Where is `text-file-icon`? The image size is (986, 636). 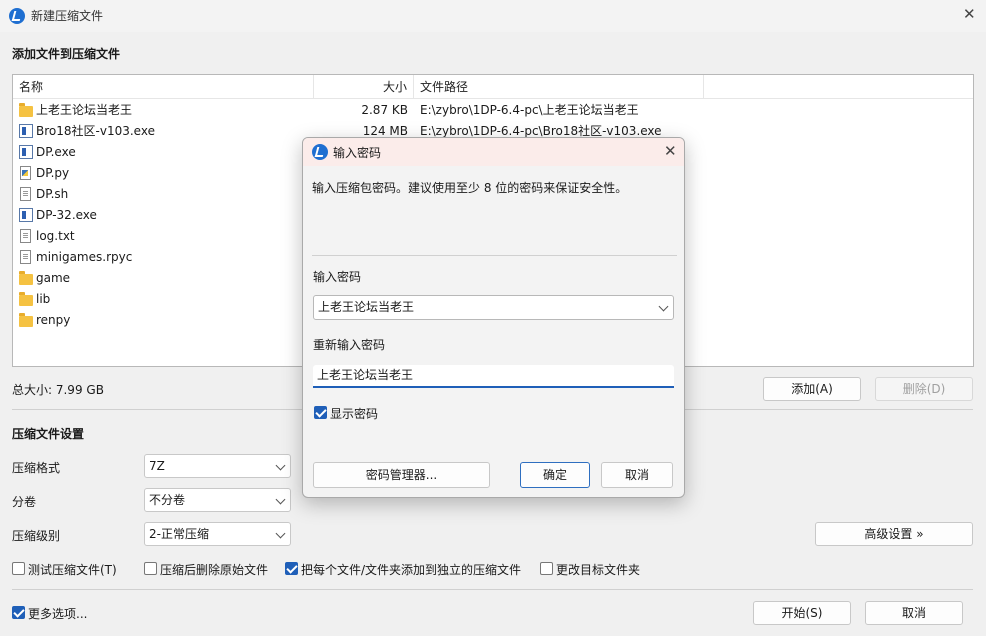
text-file-icon is located at coordinates (25, 236).